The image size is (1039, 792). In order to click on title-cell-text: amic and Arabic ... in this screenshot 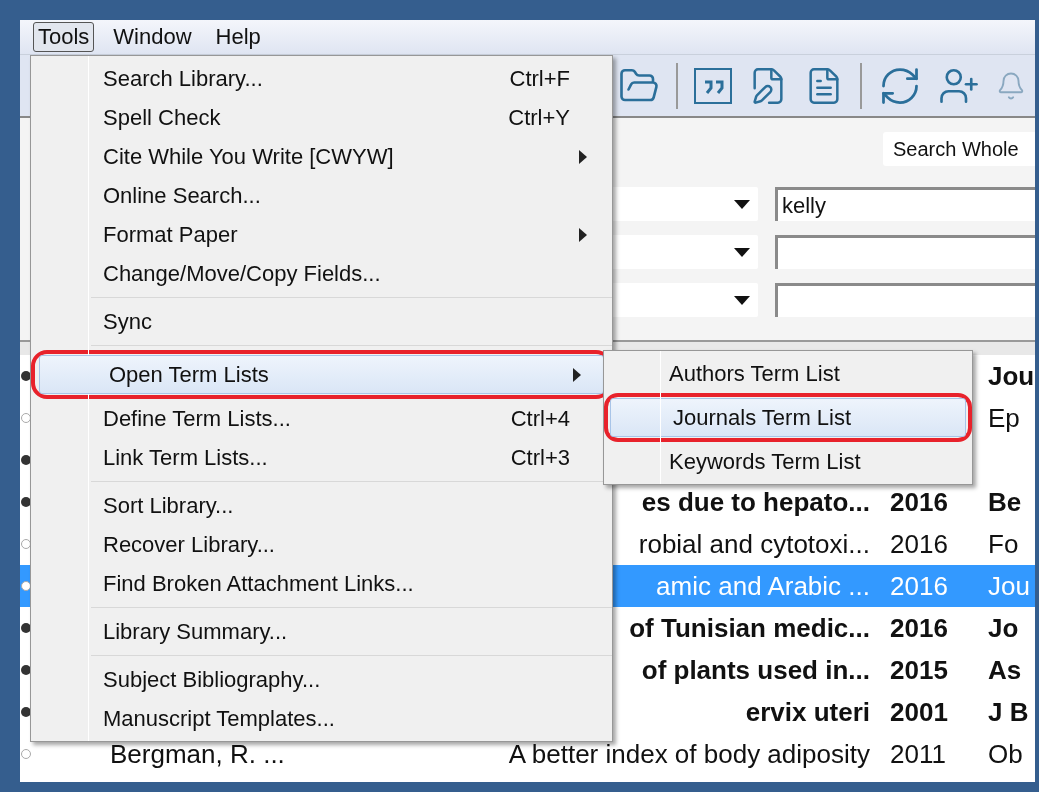, I will do `click(763, 586)`.